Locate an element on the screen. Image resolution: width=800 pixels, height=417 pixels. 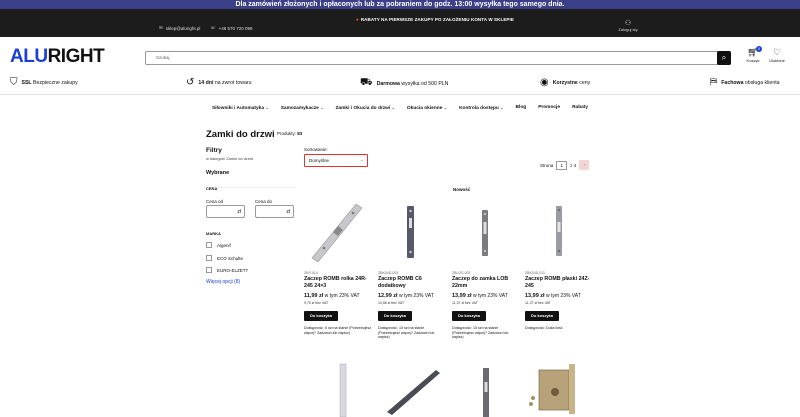
nav-label: Zamki i Okucia do drzwi is located at coordinates (363, 108).